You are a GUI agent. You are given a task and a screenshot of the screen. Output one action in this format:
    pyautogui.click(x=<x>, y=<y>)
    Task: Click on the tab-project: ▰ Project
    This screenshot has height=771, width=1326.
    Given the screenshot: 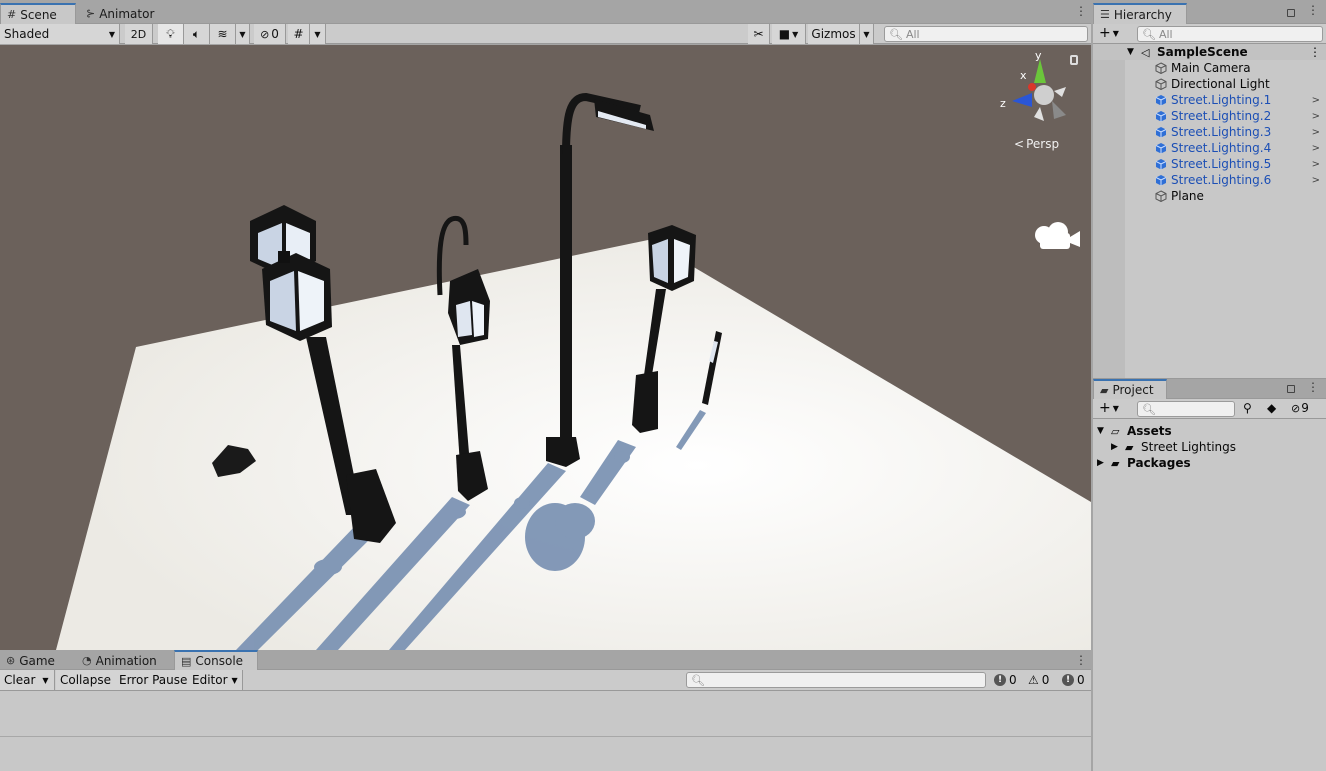 What is the action you would take?
    pyautogui.click(x=1130, y=389)
    